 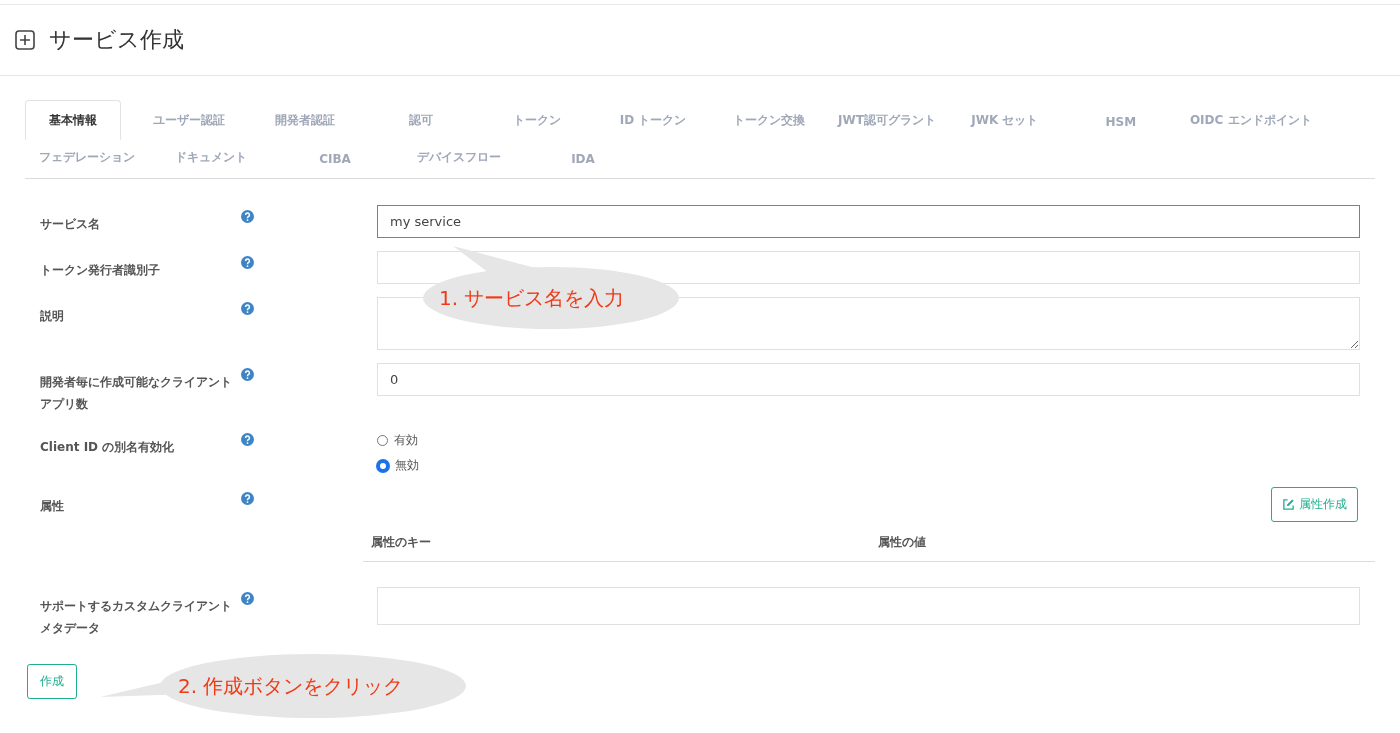 What do you see at coordinates (1288, 504) in the screenshot?
I see `edit-icon` at bounding box center [1288, 504].